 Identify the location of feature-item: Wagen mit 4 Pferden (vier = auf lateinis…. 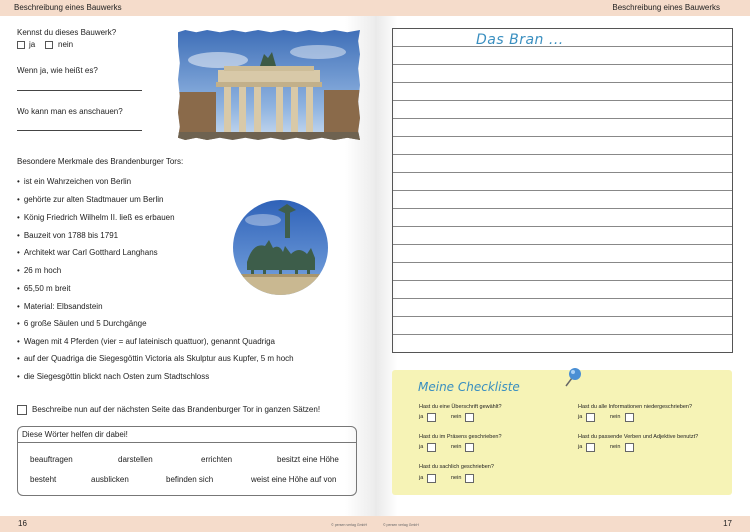
(146, 341).